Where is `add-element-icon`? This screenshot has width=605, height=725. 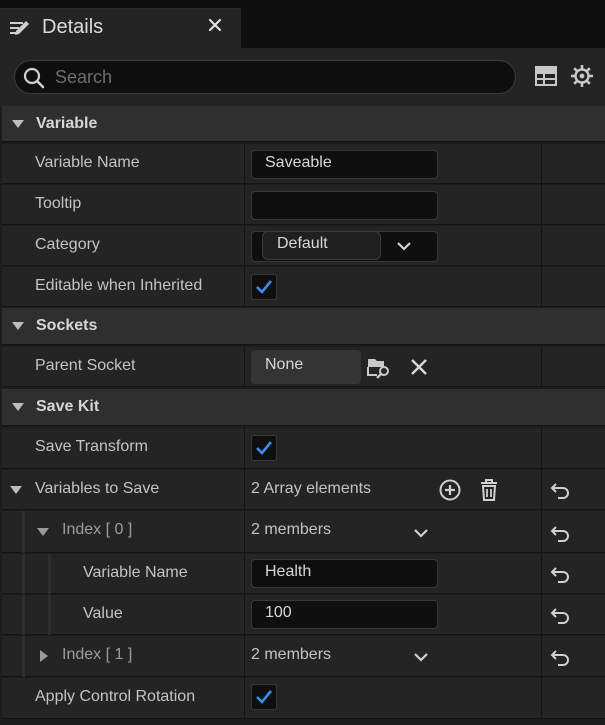
add-element-icon is located at coordinates (450, 490).